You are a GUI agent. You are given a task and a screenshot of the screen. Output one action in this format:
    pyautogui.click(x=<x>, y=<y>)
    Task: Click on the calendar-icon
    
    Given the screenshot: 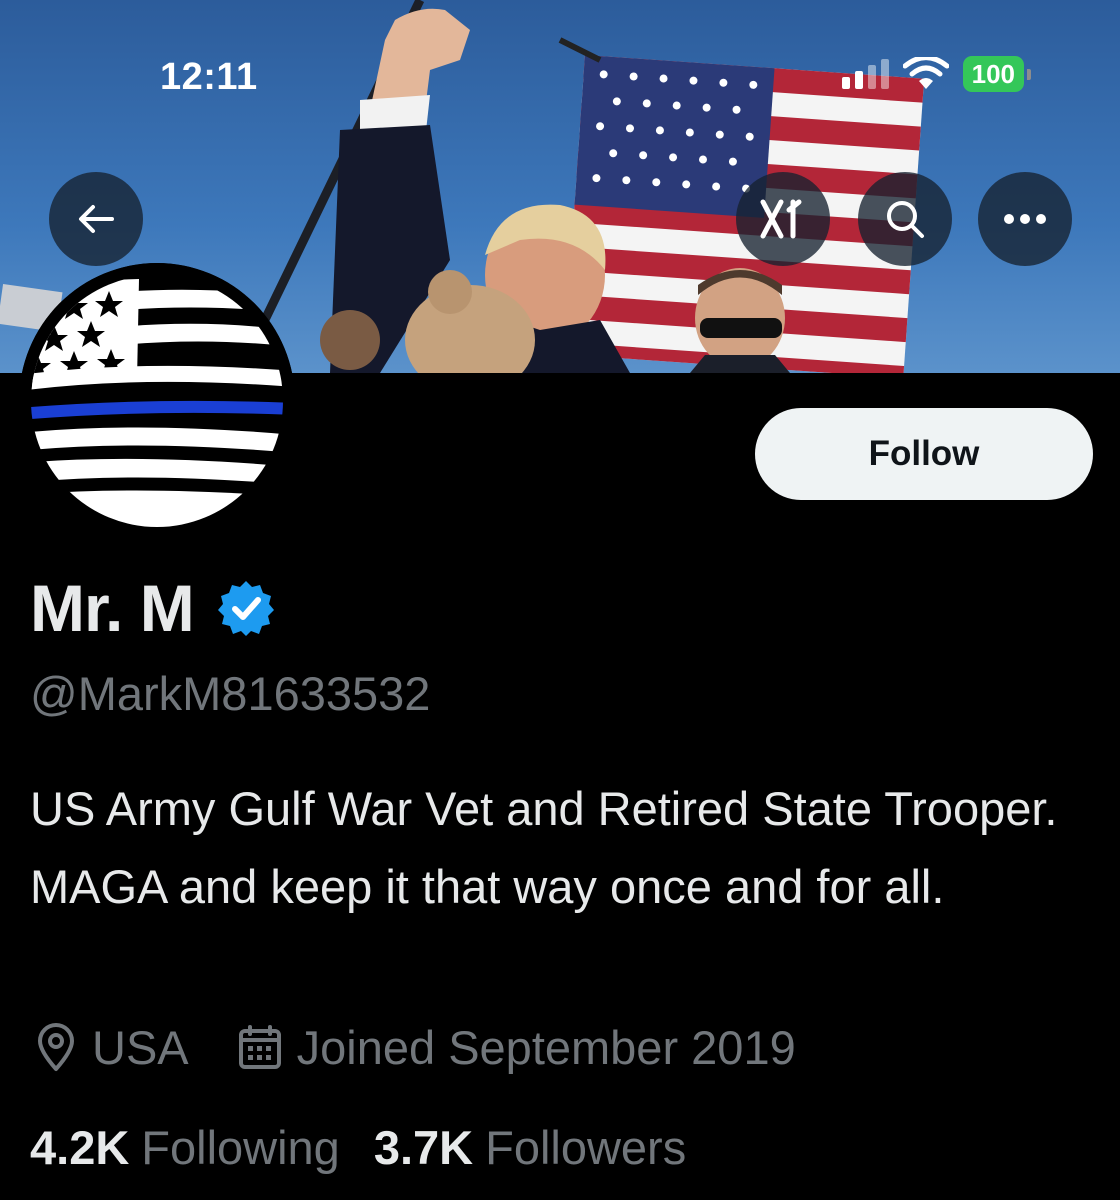 What is the action you would take?
    pyautogui.click(x=259, y=1046)
    